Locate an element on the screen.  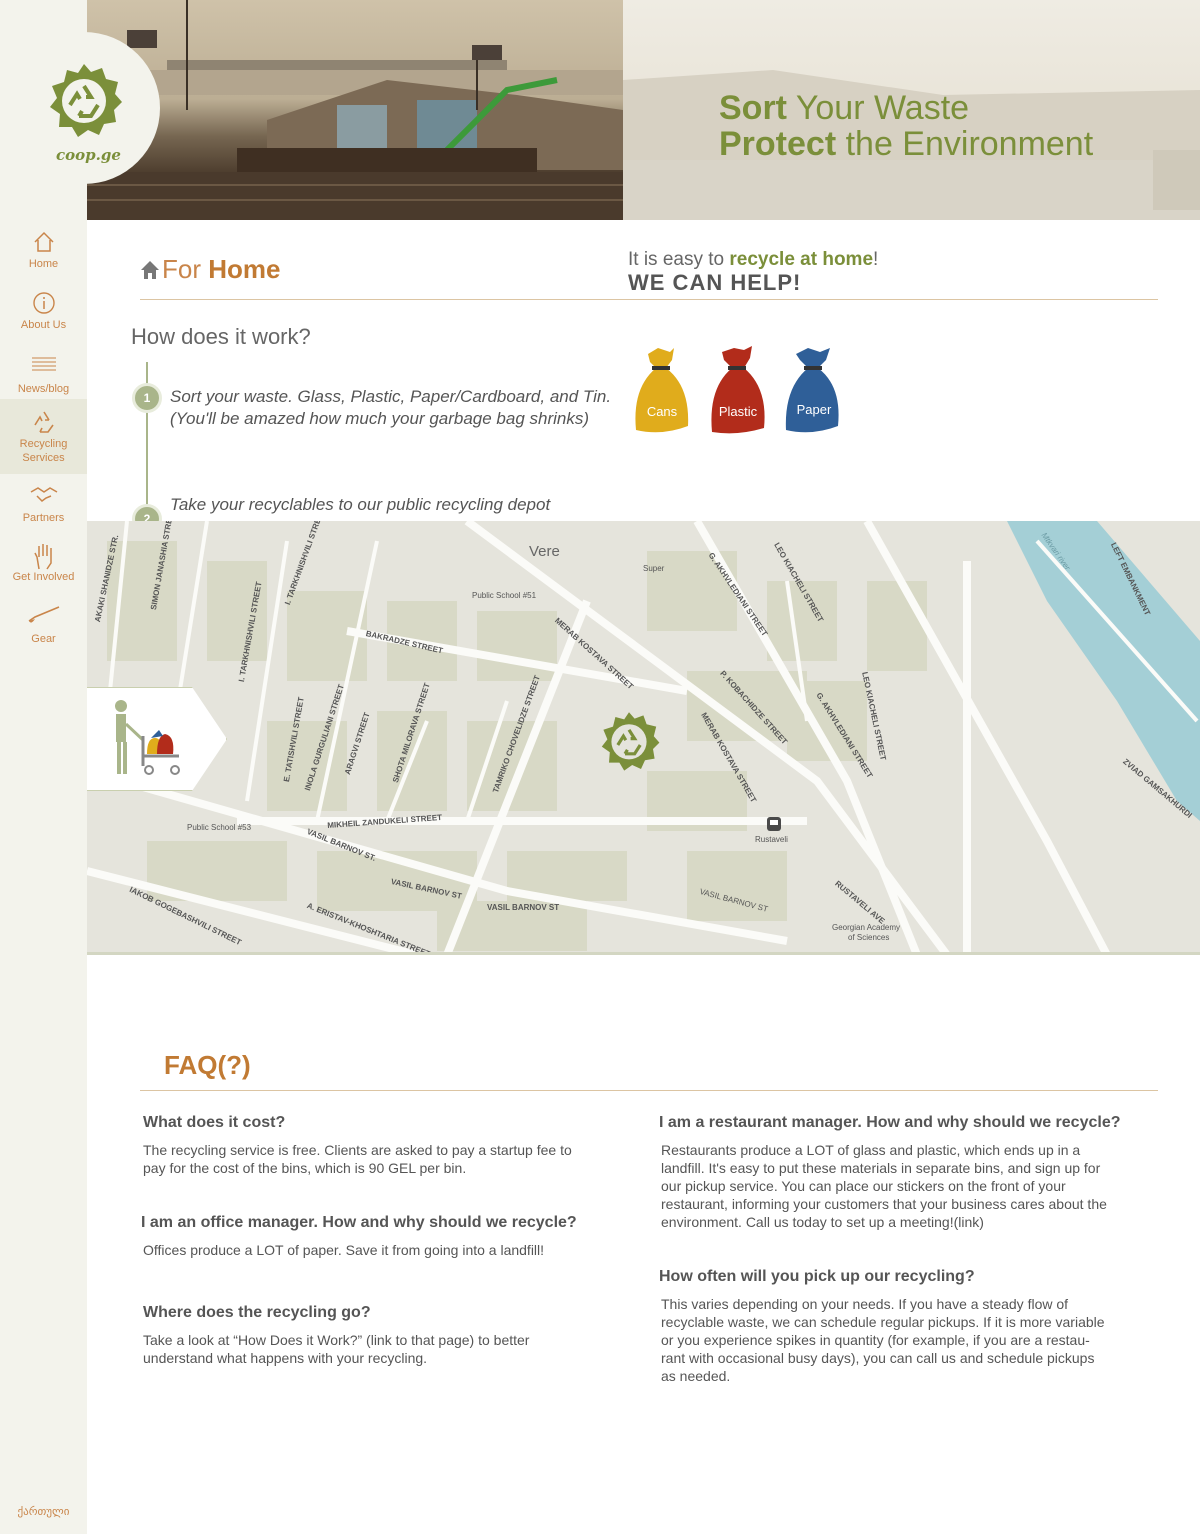
nav-label-gear: Gear is located at coordinates (43, 639).